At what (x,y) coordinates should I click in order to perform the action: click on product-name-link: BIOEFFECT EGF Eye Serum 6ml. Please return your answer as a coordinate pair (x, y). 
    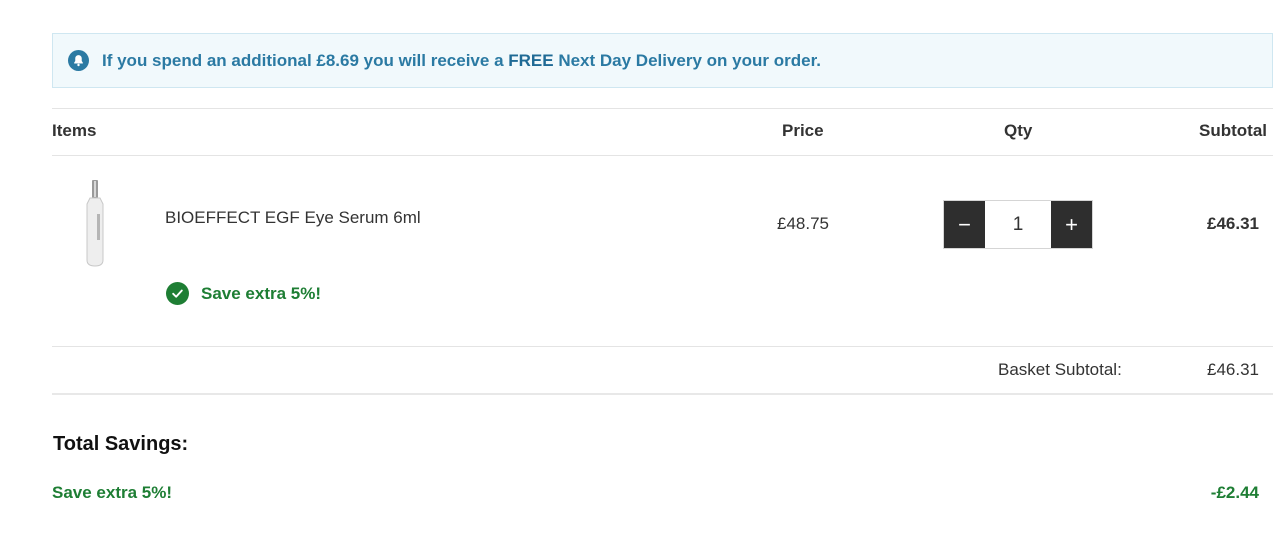
    Looking at the image, I should click on (293, 218).